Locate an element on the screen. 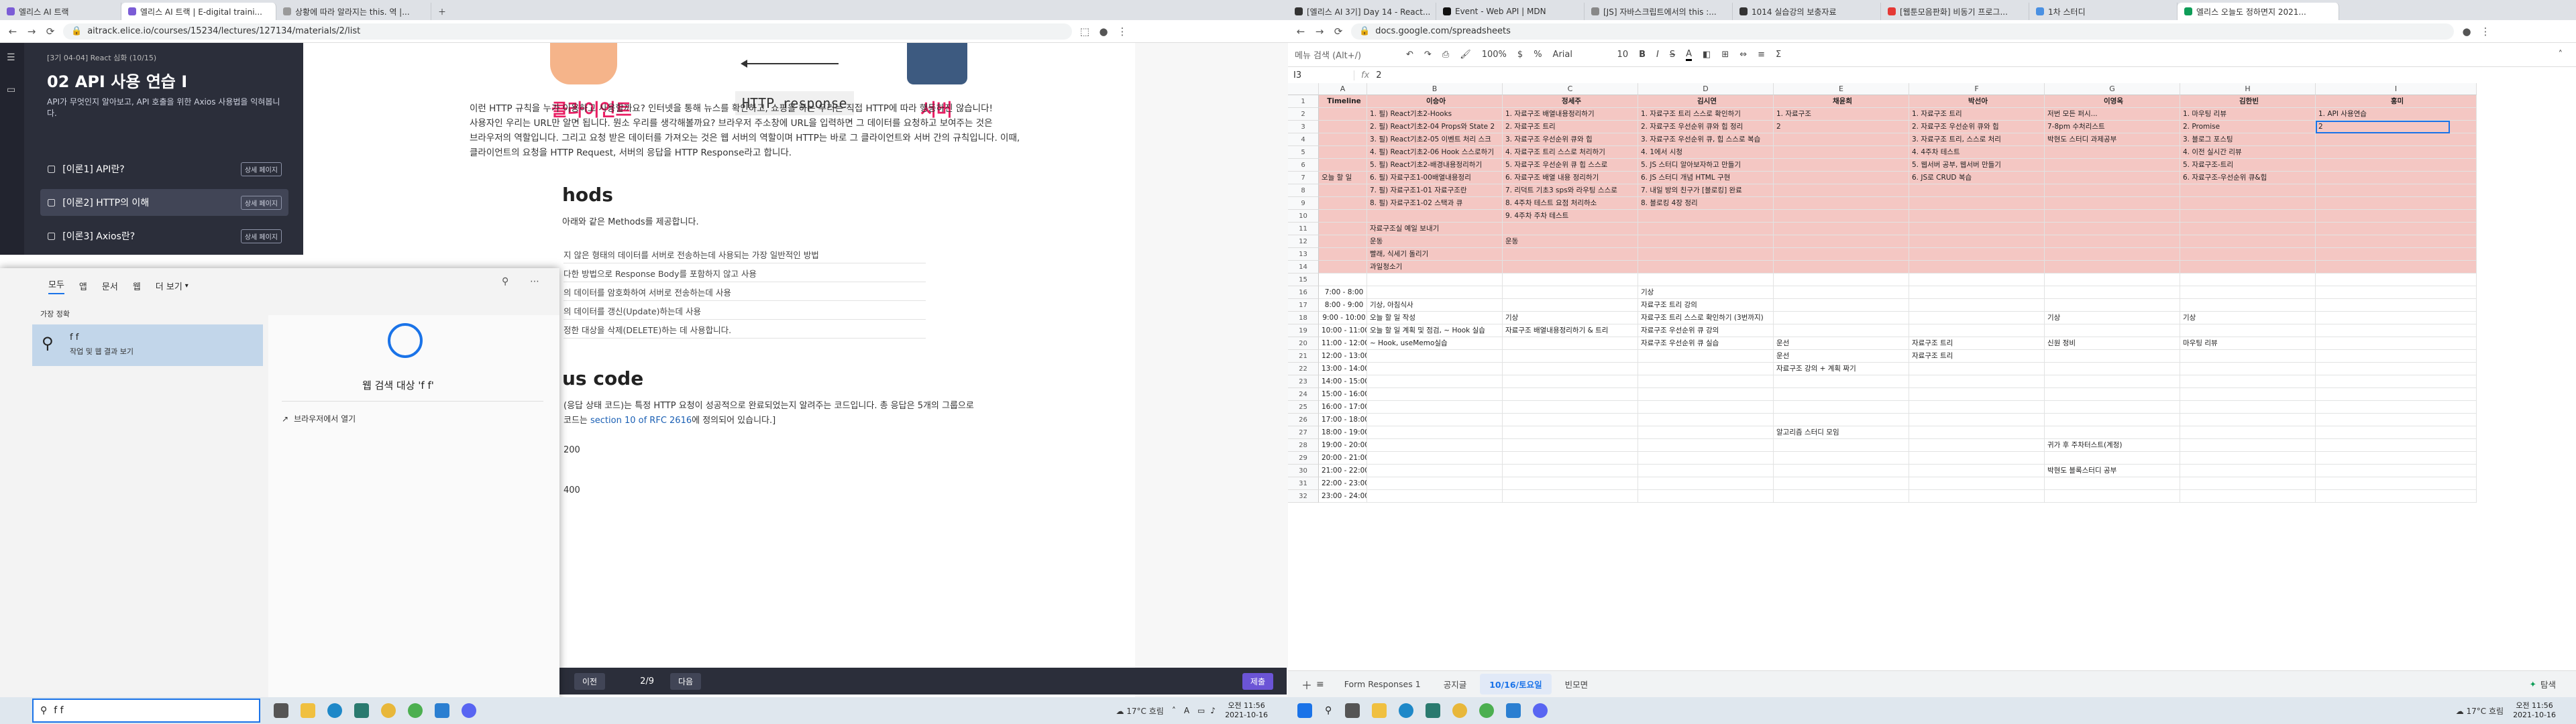 This screenshot has height=724, width=2576. todo-cell: 6. JS로 CRUD 복습 is located at coordinates (1977, 178).